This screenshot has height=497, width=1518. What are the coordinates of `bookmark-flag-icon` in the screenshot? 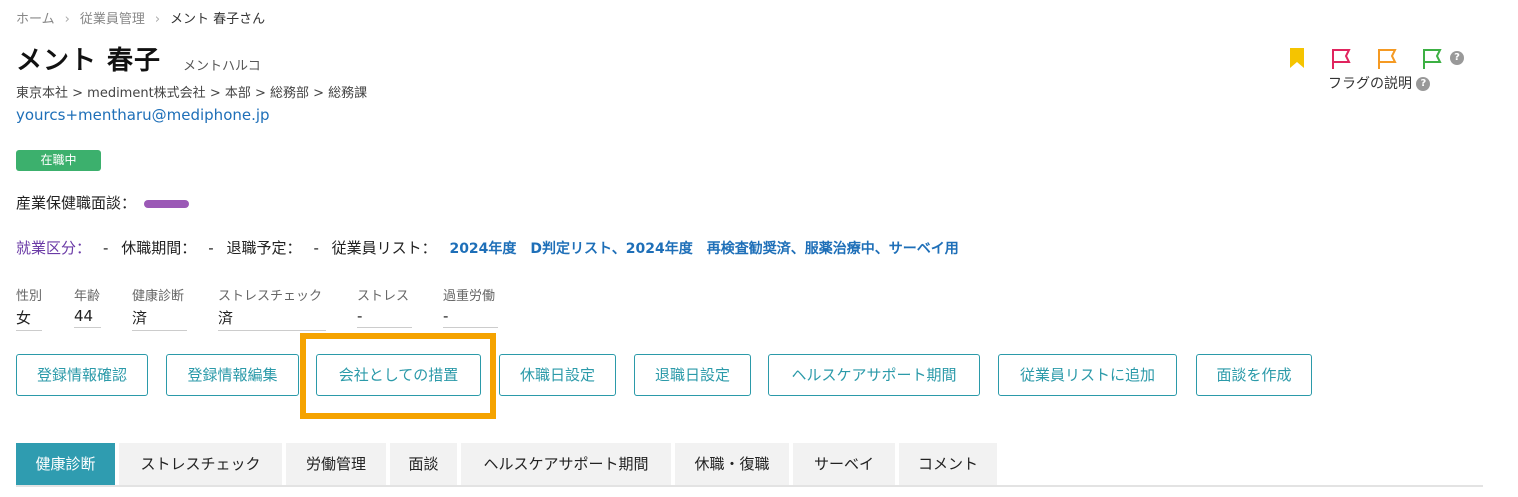 It's located at (1298, 58).